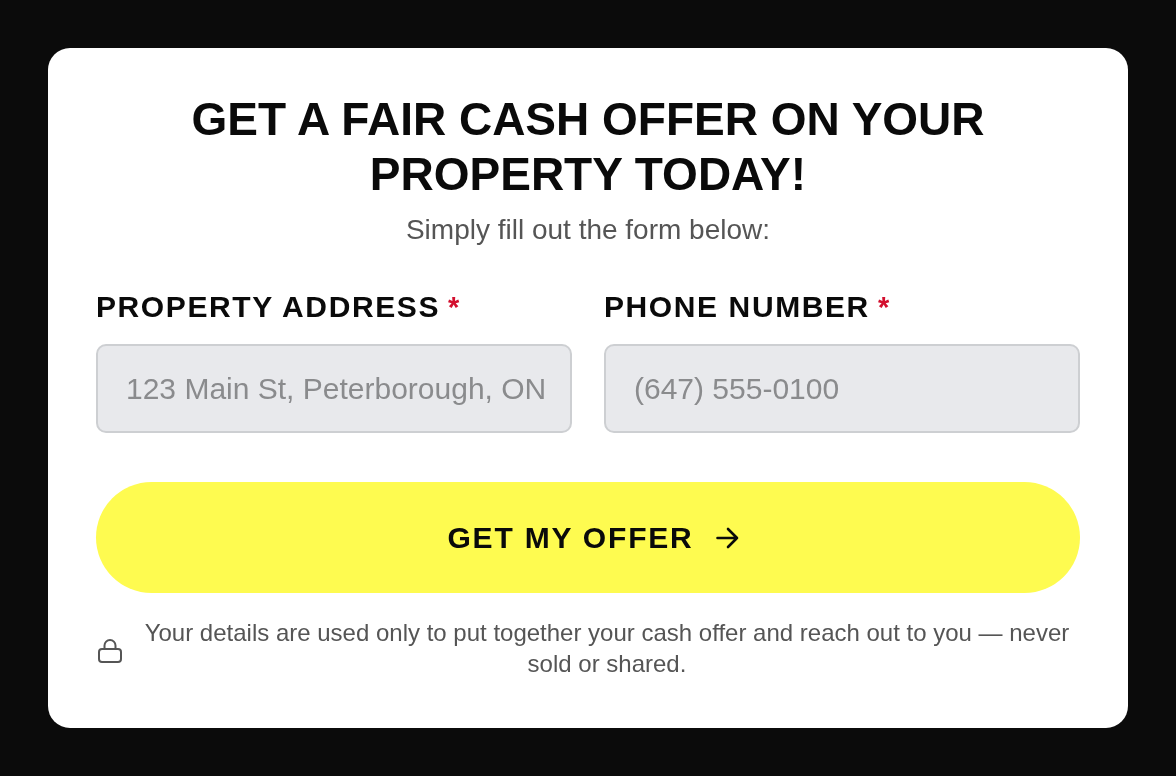 The height and width of the screenshot is (776, 1176). Describe the element at coordinates (737, 307) in the screenshot. I see `field-label: PHONE NUMBER` at that location.